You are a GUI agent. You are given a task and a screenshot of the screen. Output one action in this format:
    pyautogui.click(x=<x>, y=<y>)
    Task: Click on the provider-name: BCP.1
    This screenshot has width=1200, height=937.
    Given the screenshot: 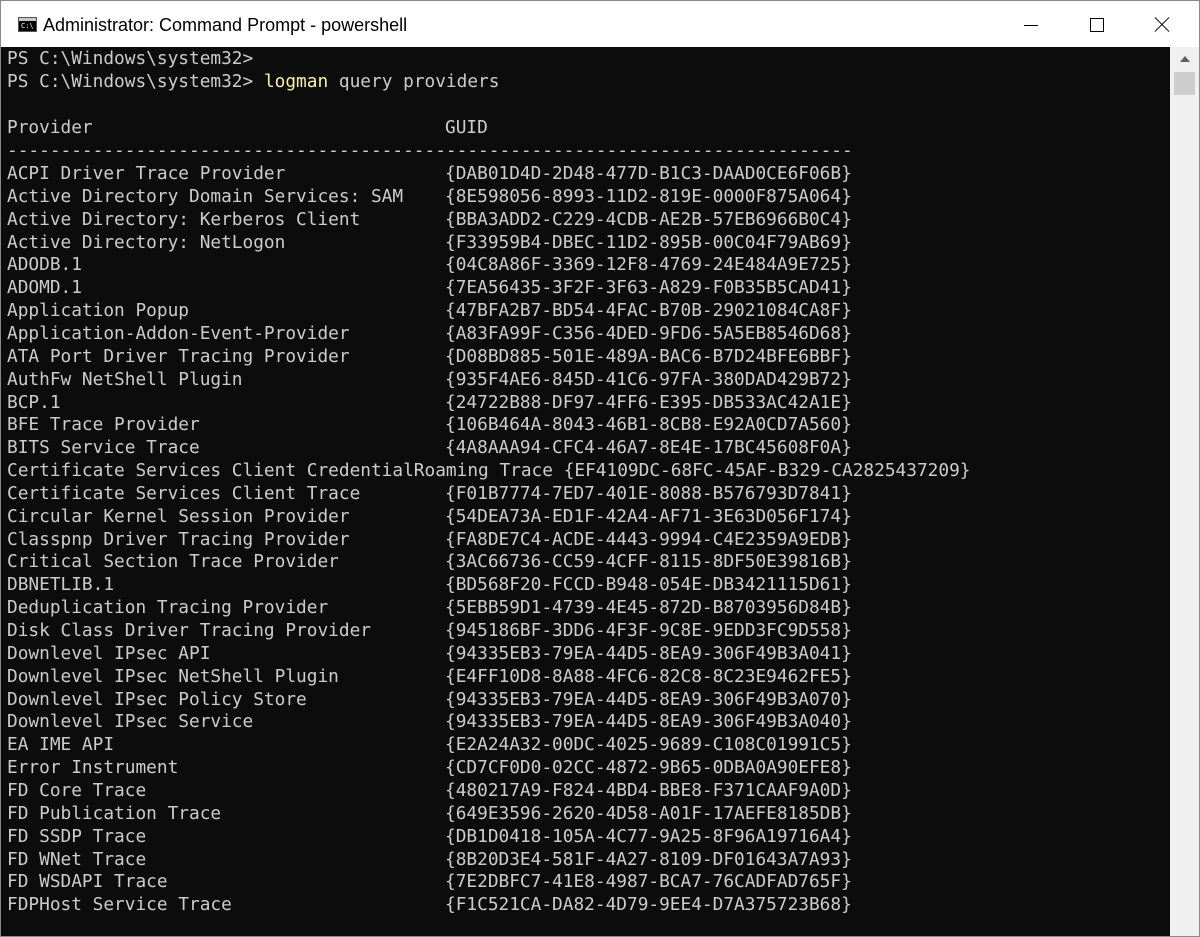 What is the action you would take?
    pyautogui.click(x=34, y=402)
    